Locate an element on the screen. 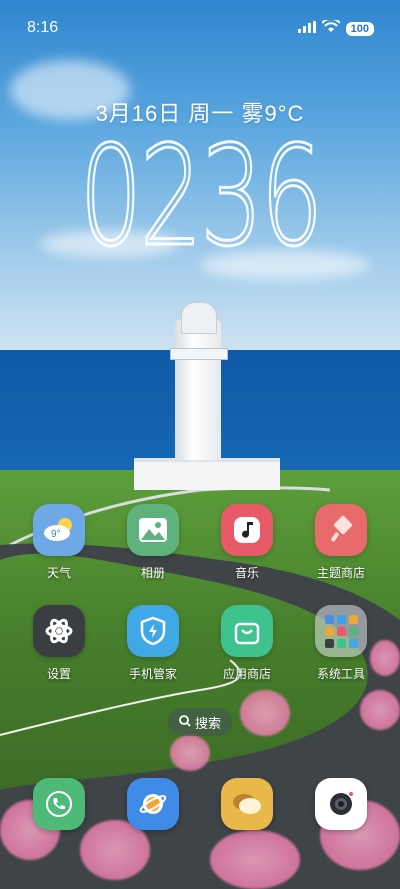 Image resolution: width=400 pixels, height=889 pixels. app-security: 手机管家 is located at coordinates (153, 643).